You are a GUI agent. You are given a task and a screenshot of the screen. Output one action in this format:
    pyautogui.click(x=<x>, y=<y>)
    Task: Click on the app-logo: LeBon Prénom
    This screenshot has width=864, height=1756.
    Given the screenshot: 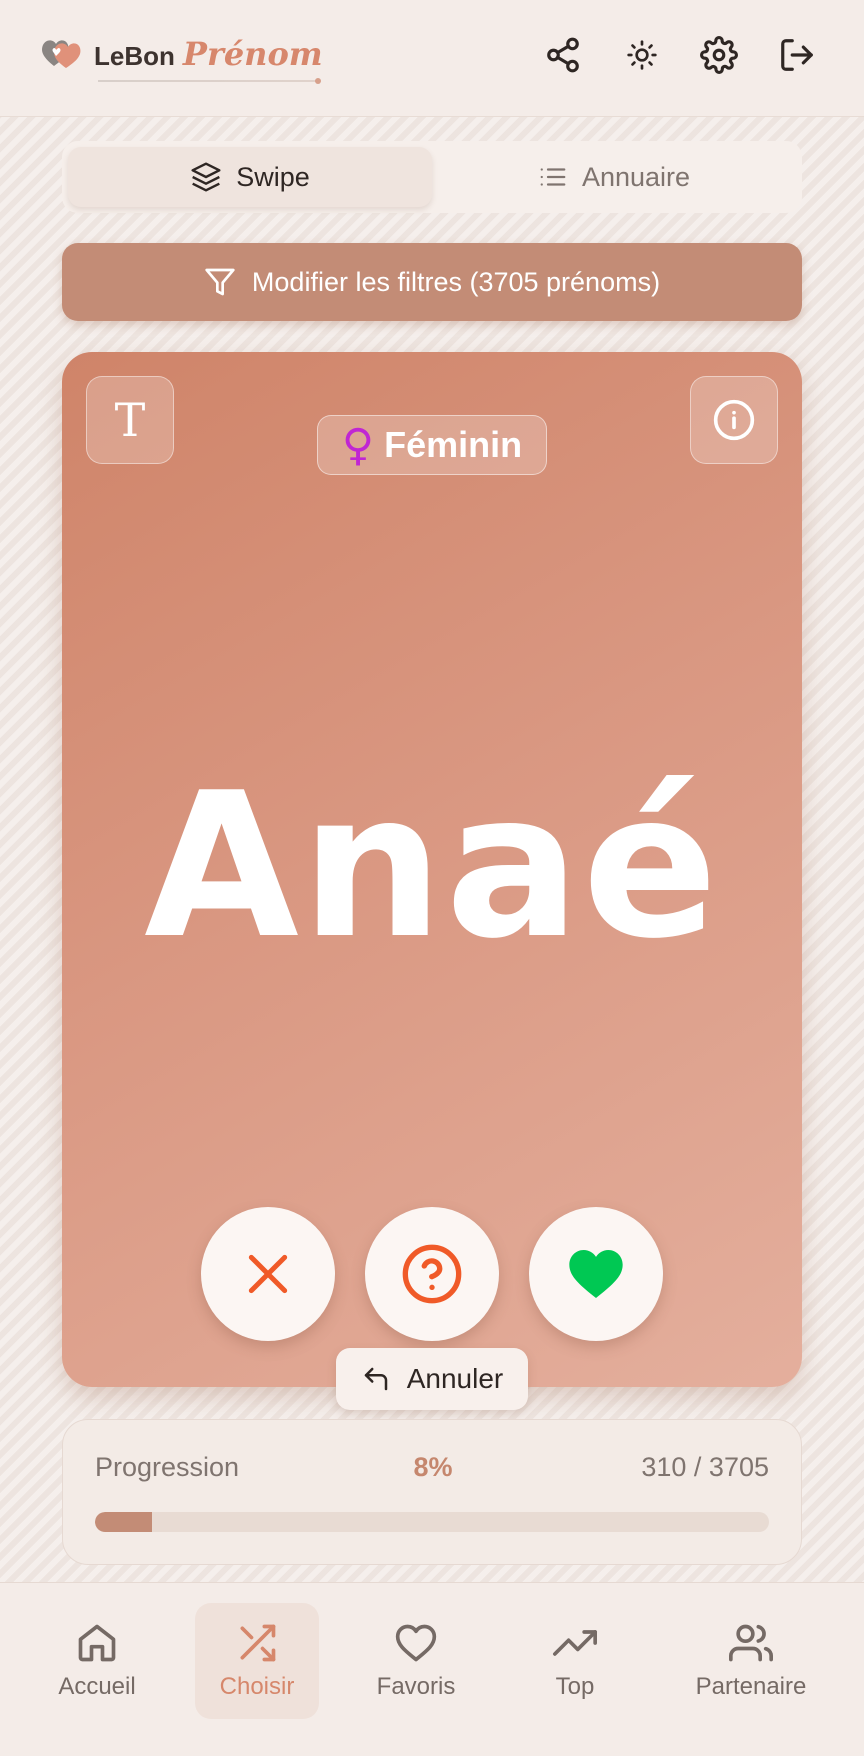 What is the action you would take?
    pyautogui.click(x=181, y=59)
    